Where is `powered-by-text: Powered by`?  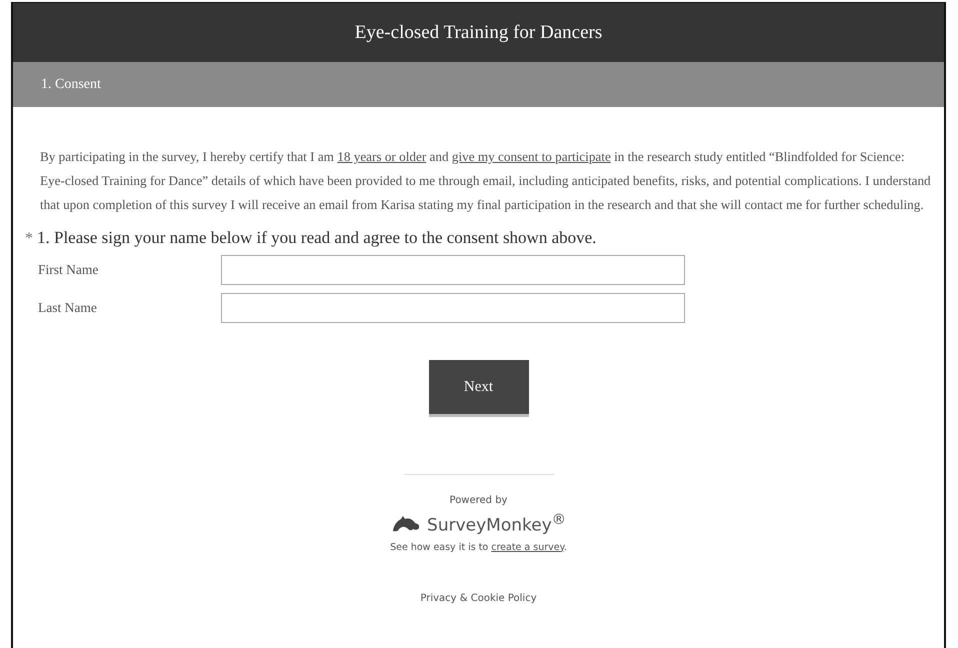
powered-by-text: Powered by is located at coordinates (479, 500).